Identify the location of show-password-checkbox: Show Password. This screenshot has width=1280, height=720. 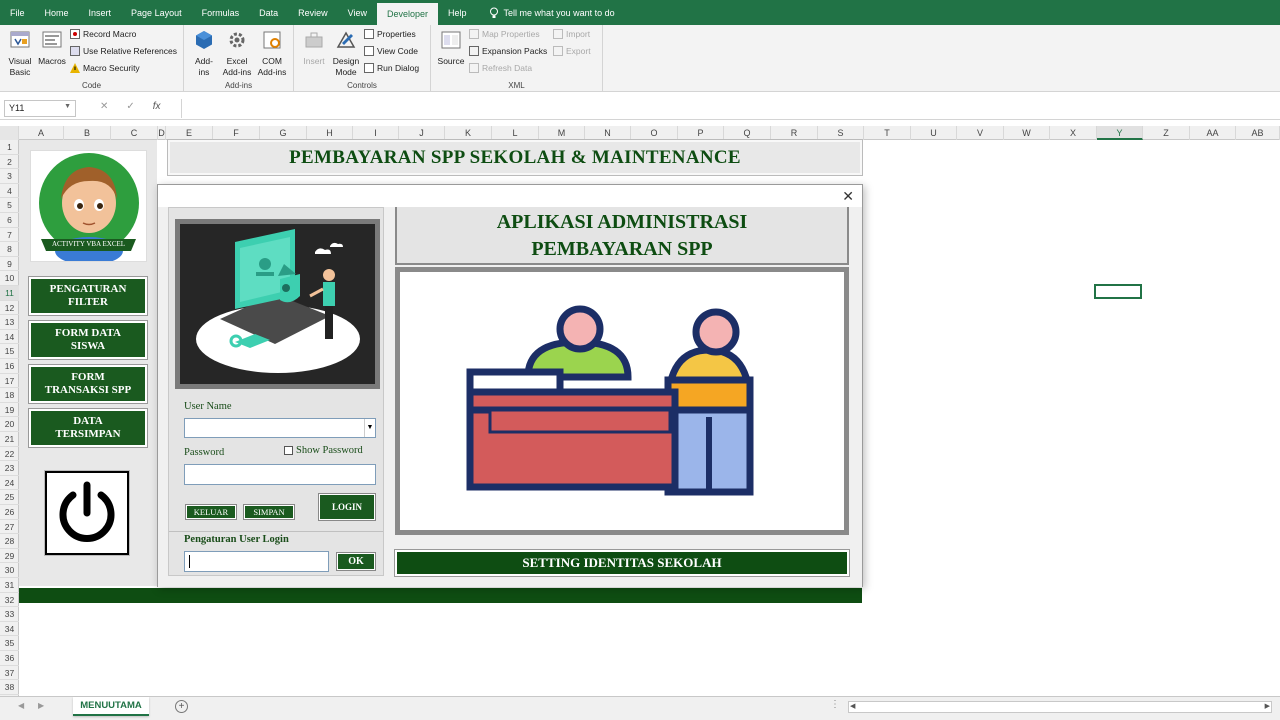
(323, 450).